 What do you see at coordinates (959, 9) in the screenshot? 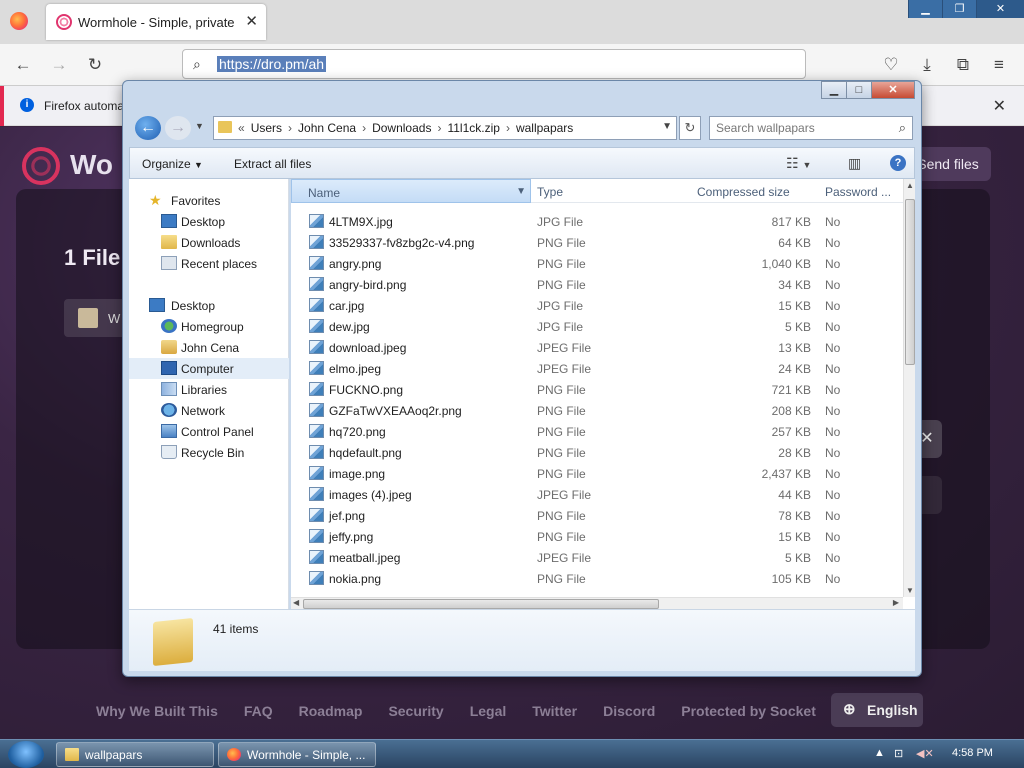
I see `restore-icon: ❐` at bounding box center [959, 9].